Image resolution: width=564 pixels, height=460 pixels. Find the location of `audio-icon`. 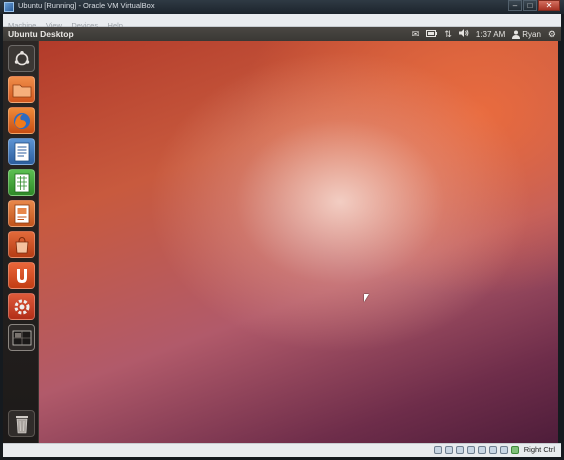

audio-icon is located at coordinates (460, 450).